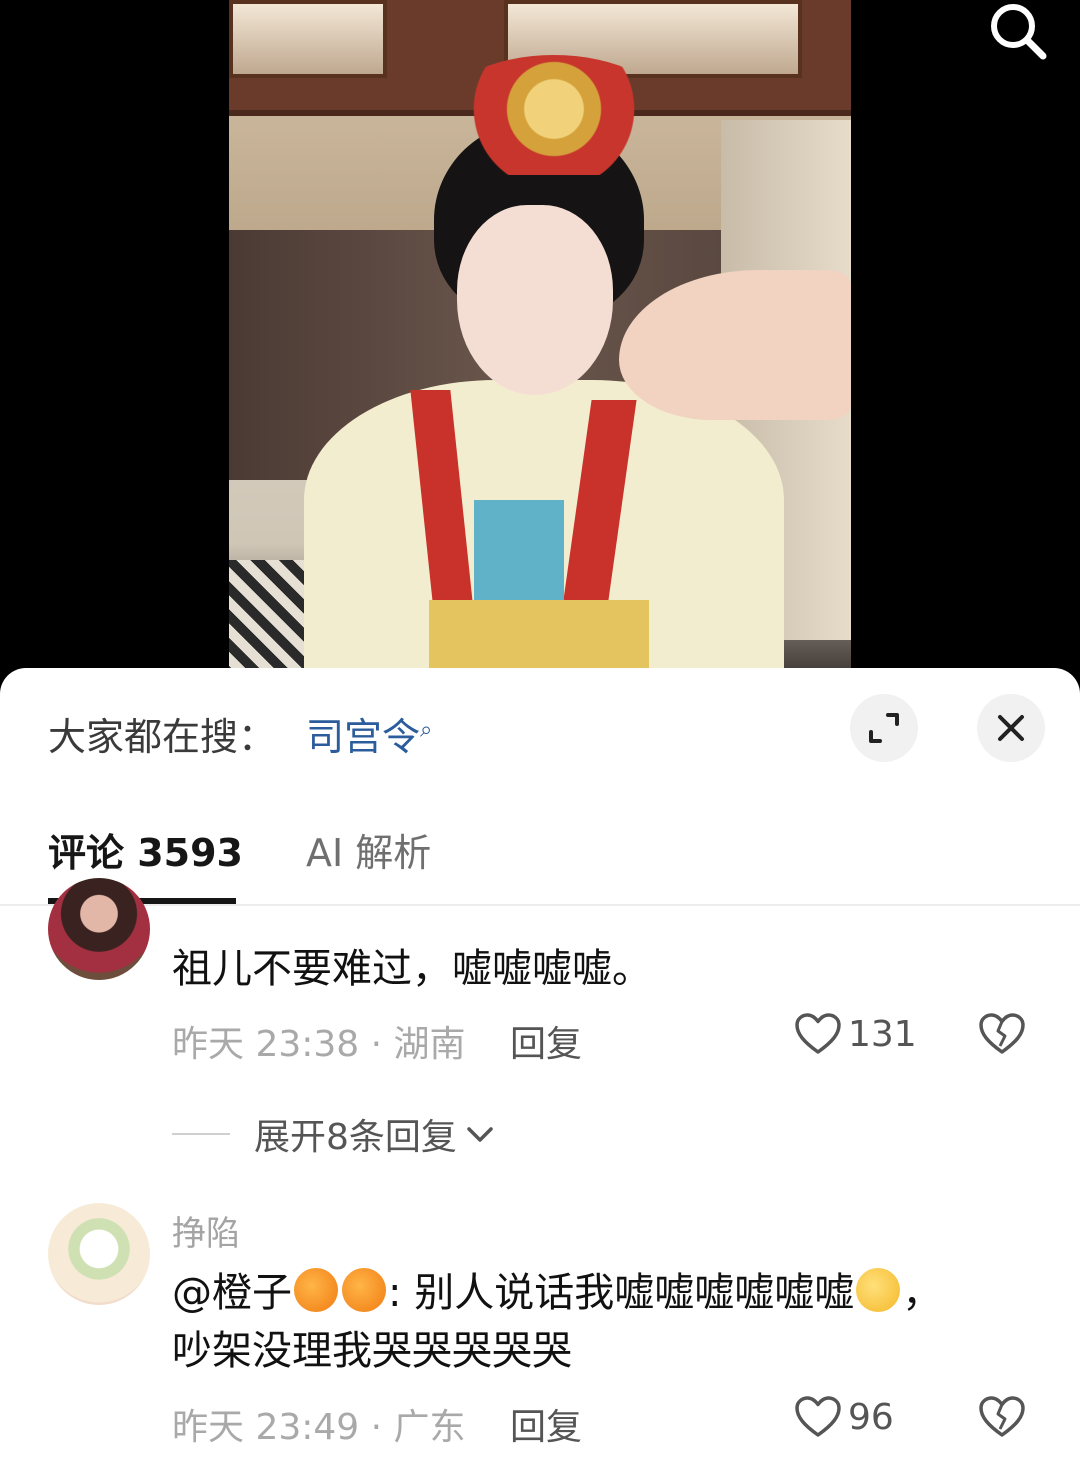 This screenshot has width=1080, height=1475. What do you see at coordinates (355, 1137) in the screenshot?
I see `expand-replies-label: 展开8条回复` at bounding box center [355, 1137].